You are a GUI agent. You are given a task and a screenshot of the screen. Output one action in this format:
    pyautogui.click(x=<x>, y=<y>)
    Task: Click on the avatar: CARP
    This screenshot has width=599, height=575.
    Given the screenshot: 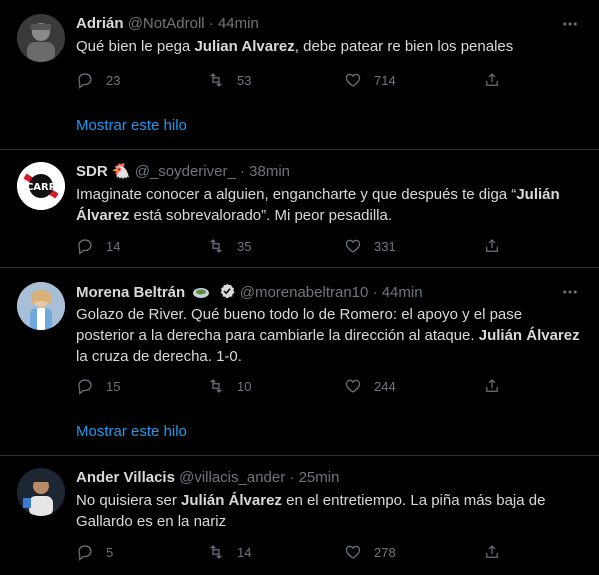 What is the action you would take?
    pyautogui.click(x=41, y=186)
    